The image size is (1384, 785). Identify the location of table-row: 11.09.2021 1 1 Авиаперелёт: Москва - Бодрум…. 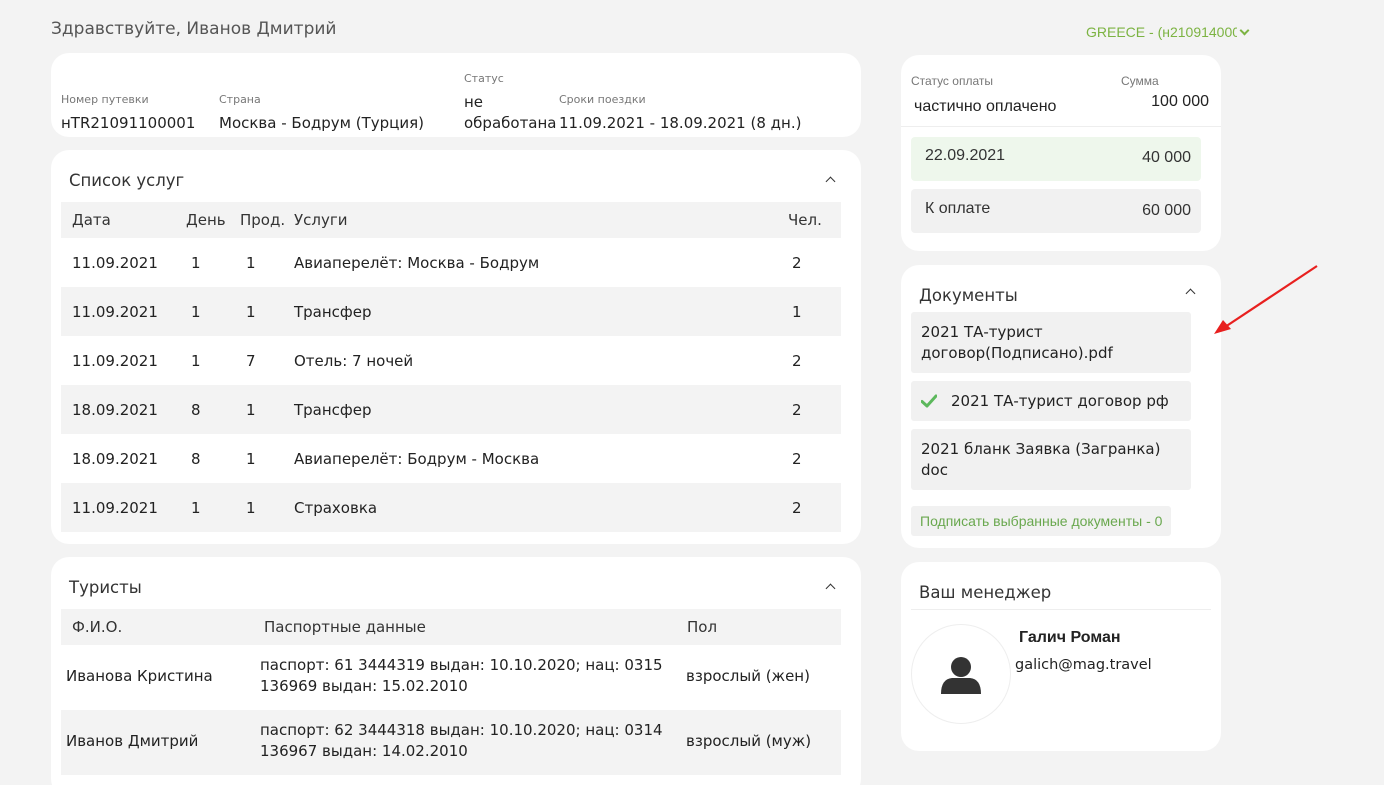
(451, 262).